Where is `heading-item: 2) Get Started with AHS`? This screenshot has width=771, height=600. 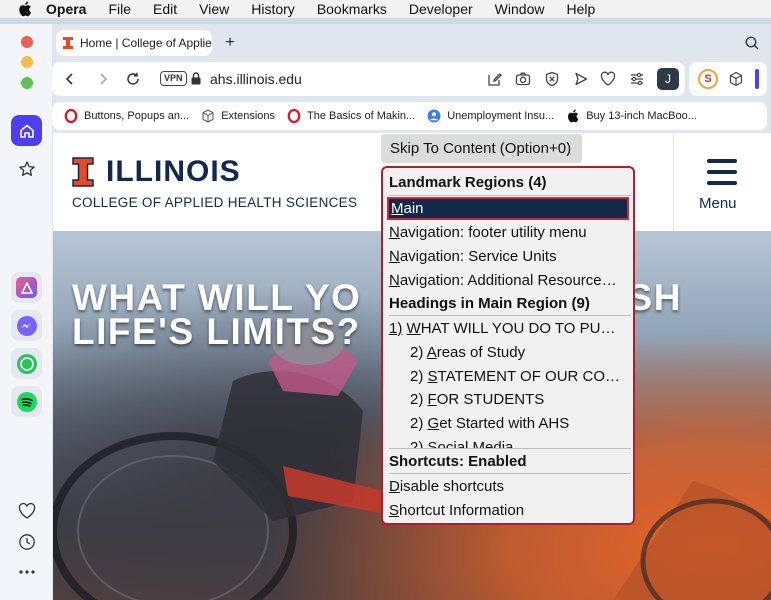 heading-item: 2) Get Started with AHS is located at coordinates (520, 423).